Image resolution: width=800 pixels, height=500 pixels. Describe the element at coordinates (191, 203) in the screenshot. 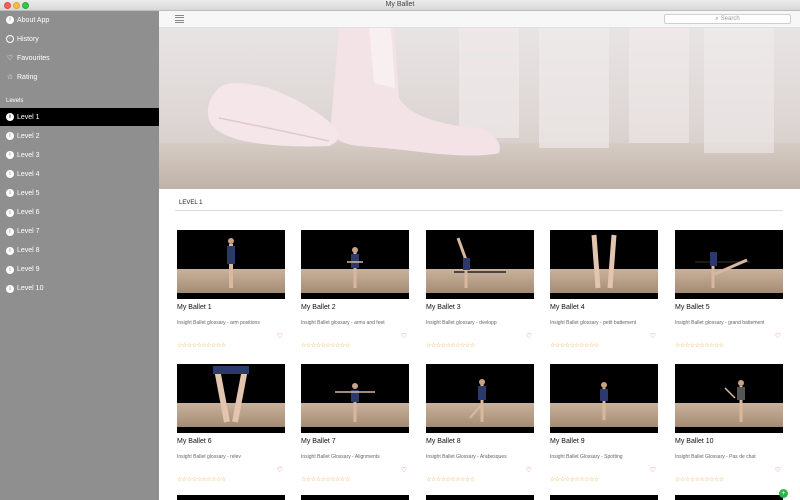

I see `level-title: LEVEL 1` at that location.